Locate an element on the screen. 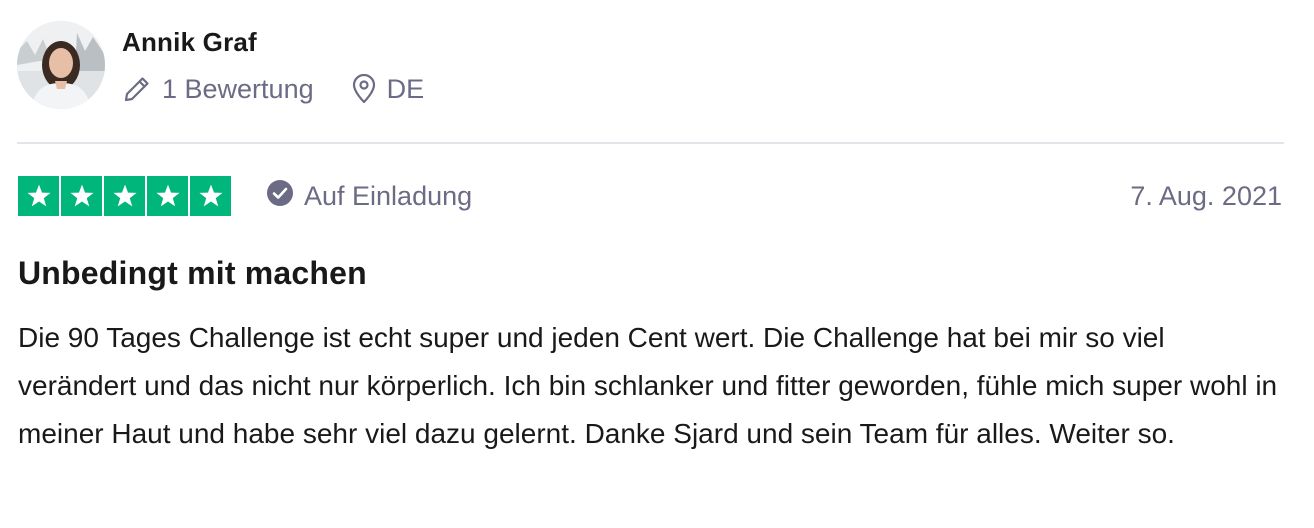 This screenshot has height=528, width=1314. avatar is located at coordinates (61, 65).